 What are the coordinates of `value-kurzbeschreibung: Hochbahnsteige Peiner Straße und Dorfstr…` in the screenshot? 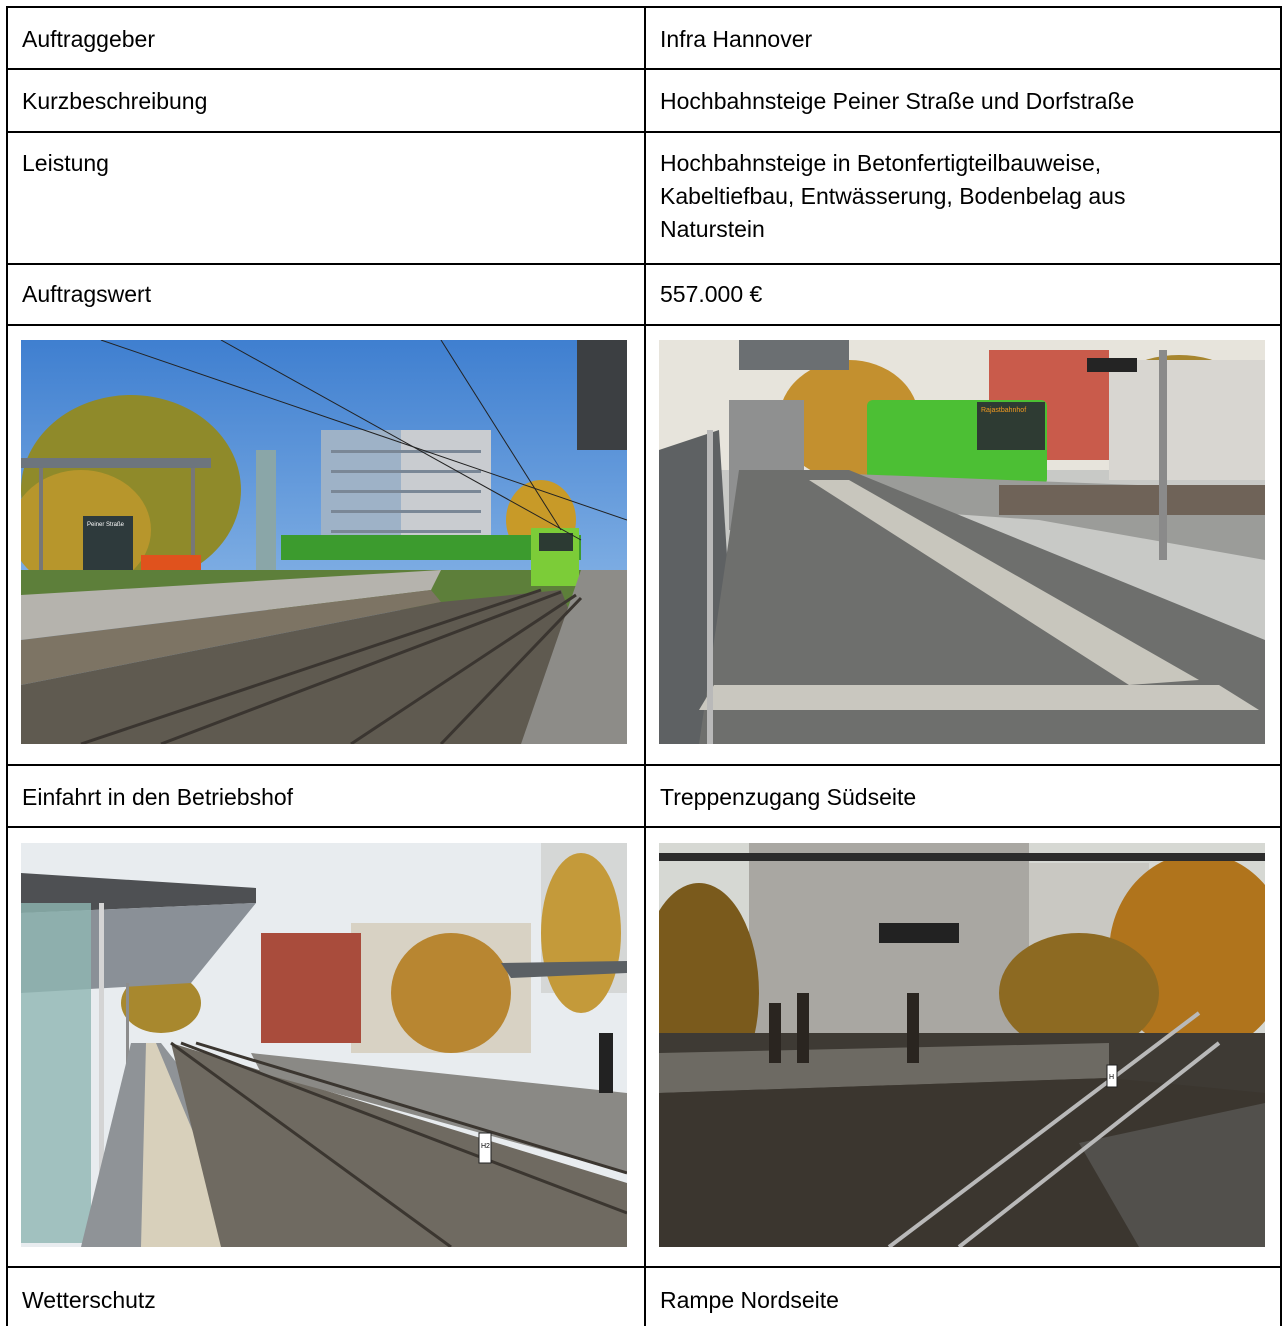 It's located at (897, 101).